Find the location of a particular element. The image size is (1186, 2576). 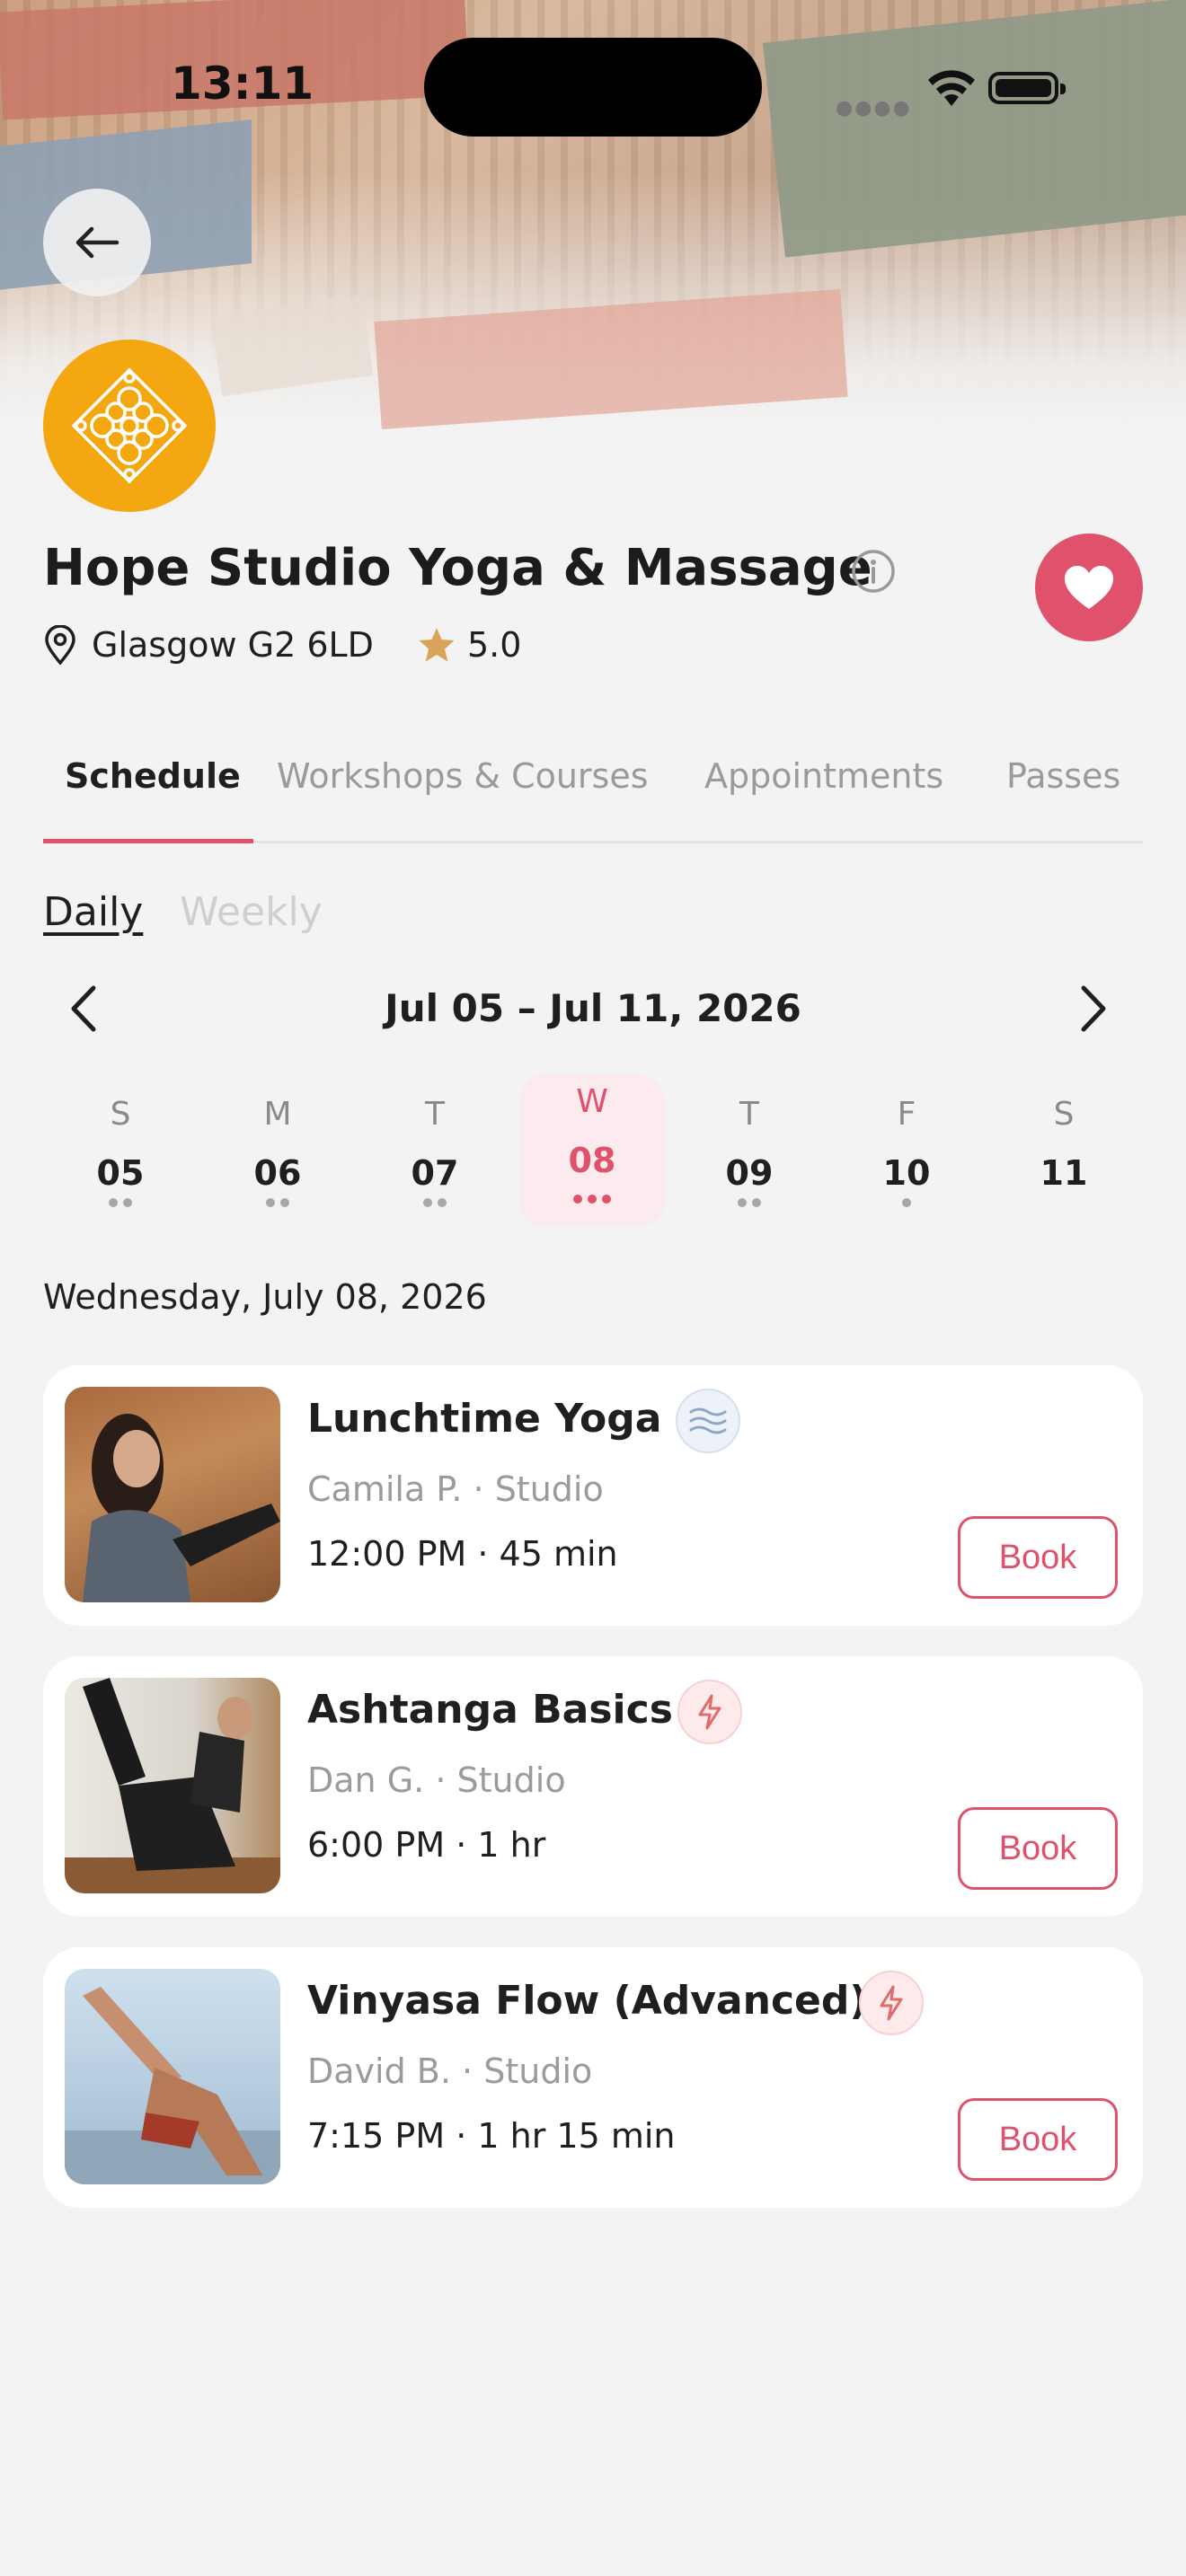

kolam-pattern-icon is located at coordinates (129, 425).